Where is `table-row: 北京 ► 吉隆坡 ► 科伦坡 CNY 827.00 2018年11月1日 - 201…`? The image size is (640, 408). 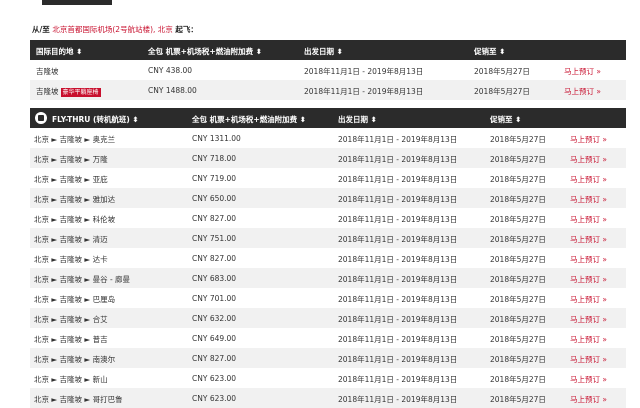 table-row: 北京 ► 吉隆坡 ► 科伦坡 CNY 827.00 2018年11月1日 - 201… is located at coordinates (328, 218).